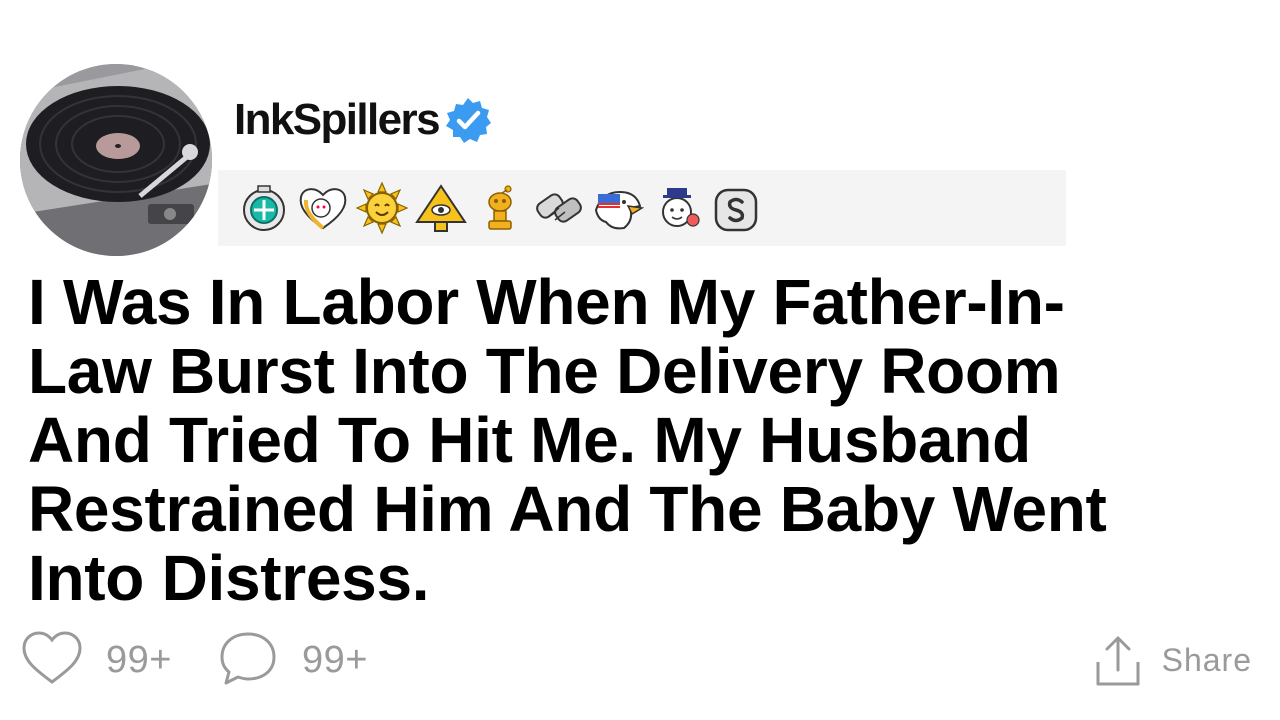  What do you see at coordinates (335, 659) in the screenshot?
I see `comment-count: 99+` at bounding box center [335, 659].